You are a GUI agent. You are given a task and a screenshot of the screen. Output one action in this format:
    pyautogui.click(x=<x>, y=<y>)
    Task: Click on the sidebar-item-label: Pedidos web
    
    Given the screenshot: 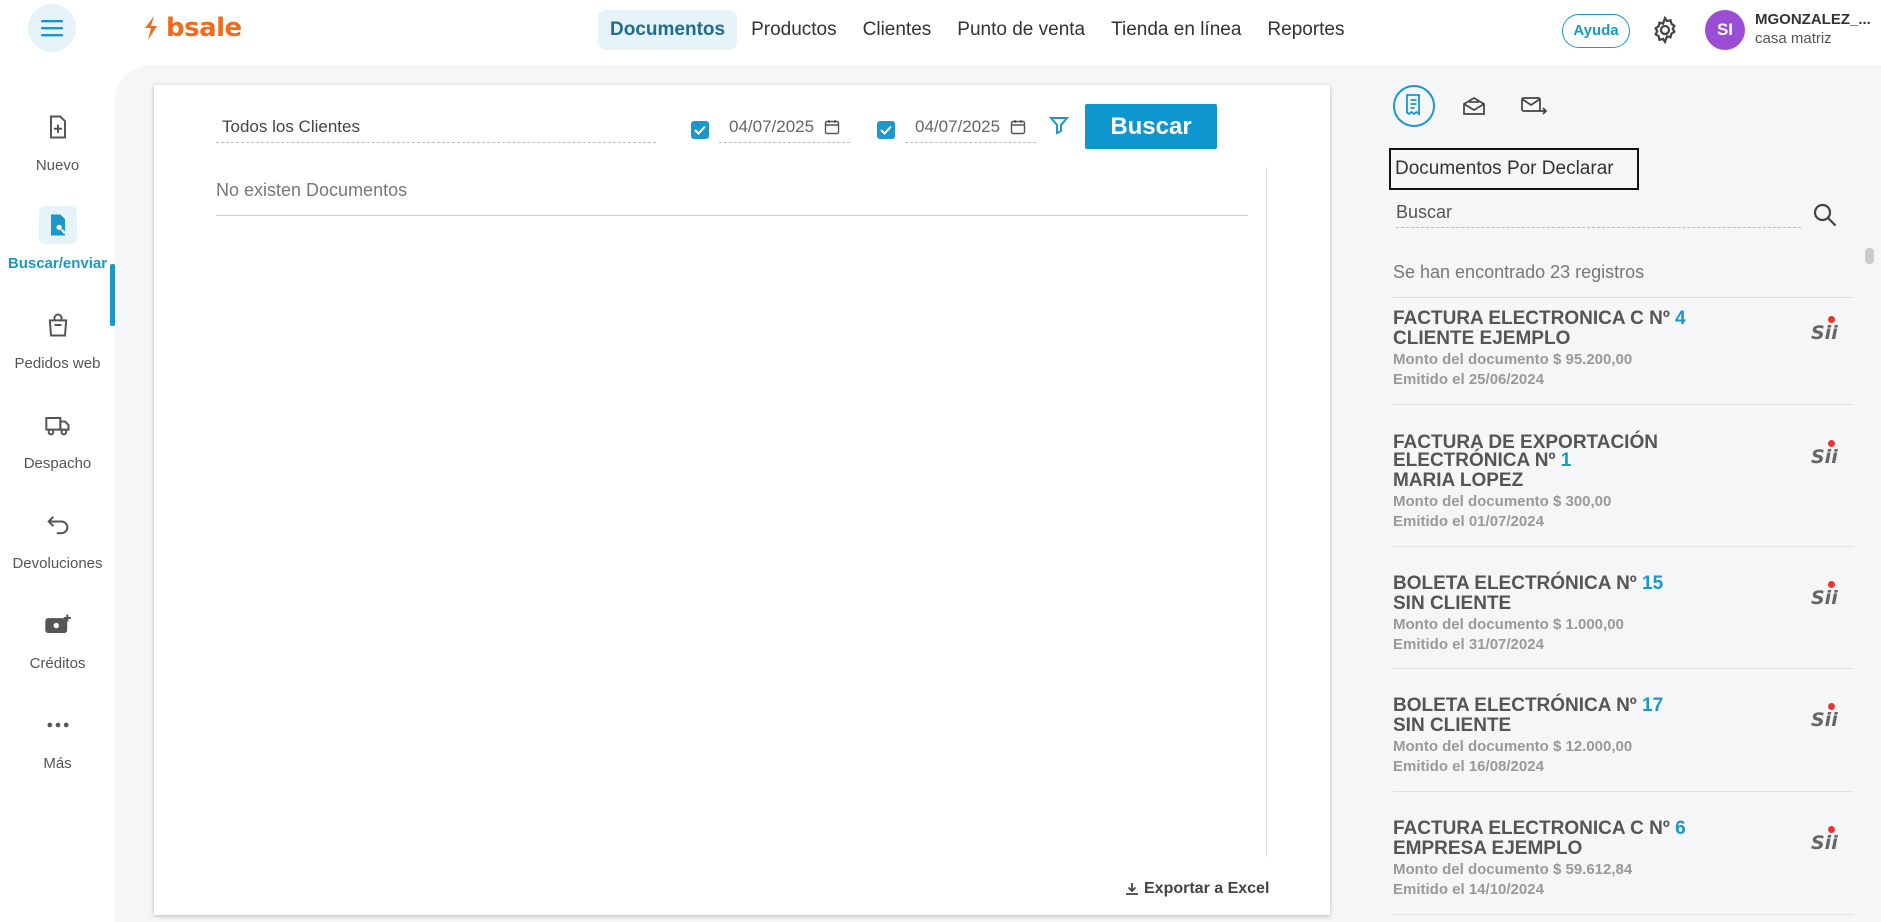 What is the action you would take?
    pyautogui.click(x=57, y=363)
    